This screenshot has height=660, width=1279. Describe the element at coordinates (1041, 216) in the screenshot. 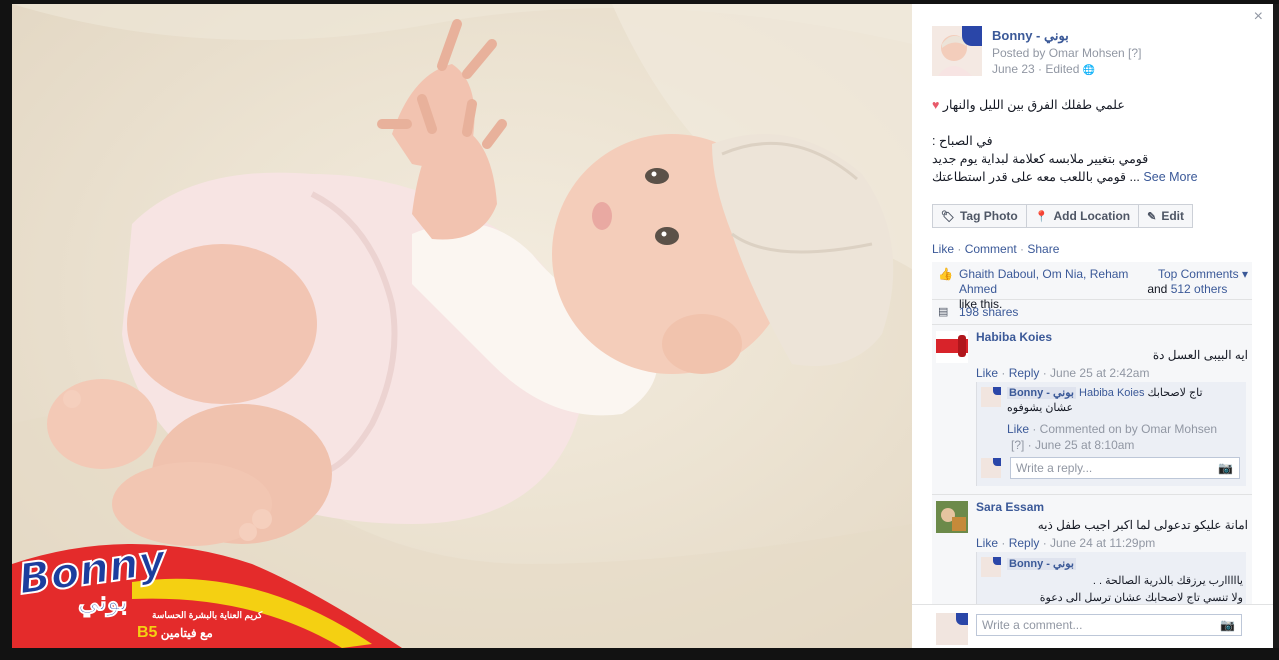

I see `location-pin-icon: 📍` at that location.